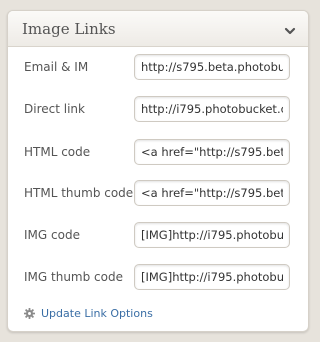 Image resolution: width=320 pixels, height=342 pixels. I want to click on html-code-label: HTML code, so click(57, 152).